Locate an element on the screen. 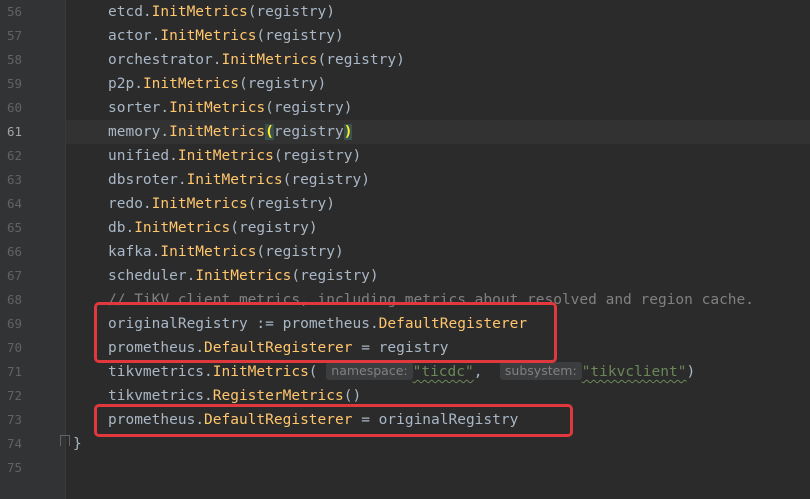 The height and width of the screenshot is (499, 810). code-line: sorter.InitMetrics(registry) is located at coordinates (230, 108).